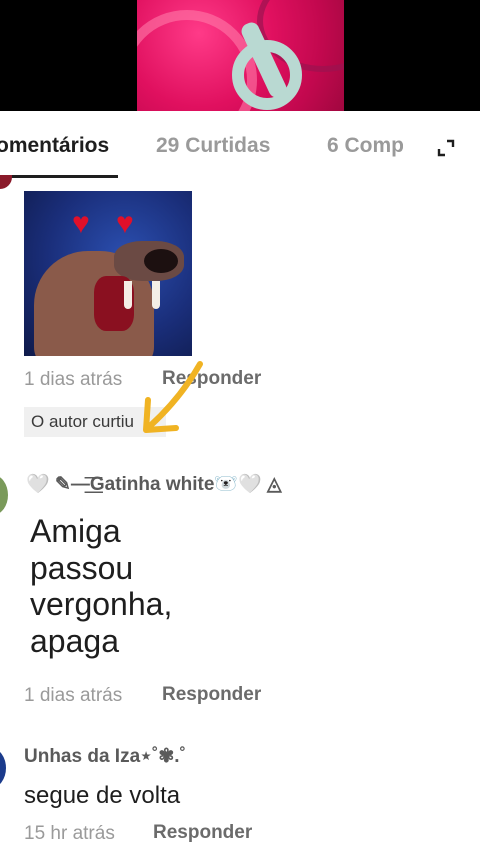  Describe the element at coordinates (69, 833) in the screenshot. I see `comment-time: 15 hr atrás` at that location.